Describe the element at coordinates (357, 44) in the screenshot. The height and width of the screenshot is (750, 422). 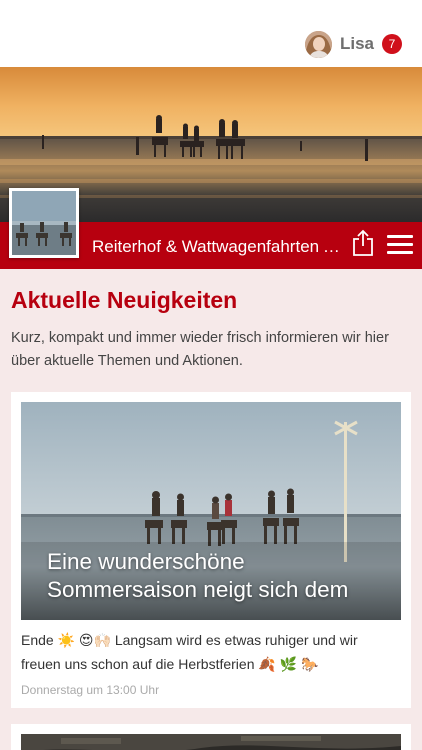
I see `user-name: Lisa` at that location.